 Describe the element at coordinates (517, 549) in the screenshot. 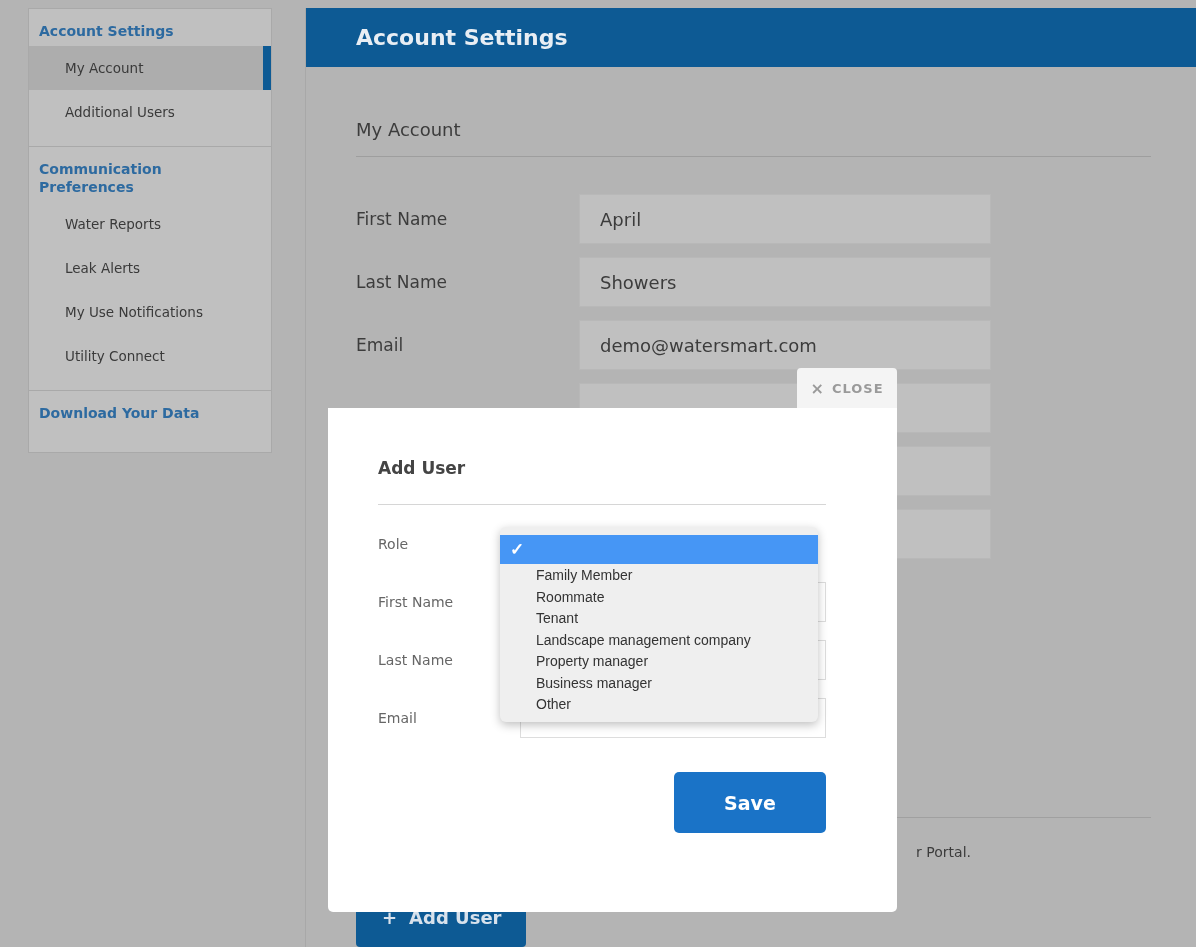

I see `check-icon: ✓` at that location.